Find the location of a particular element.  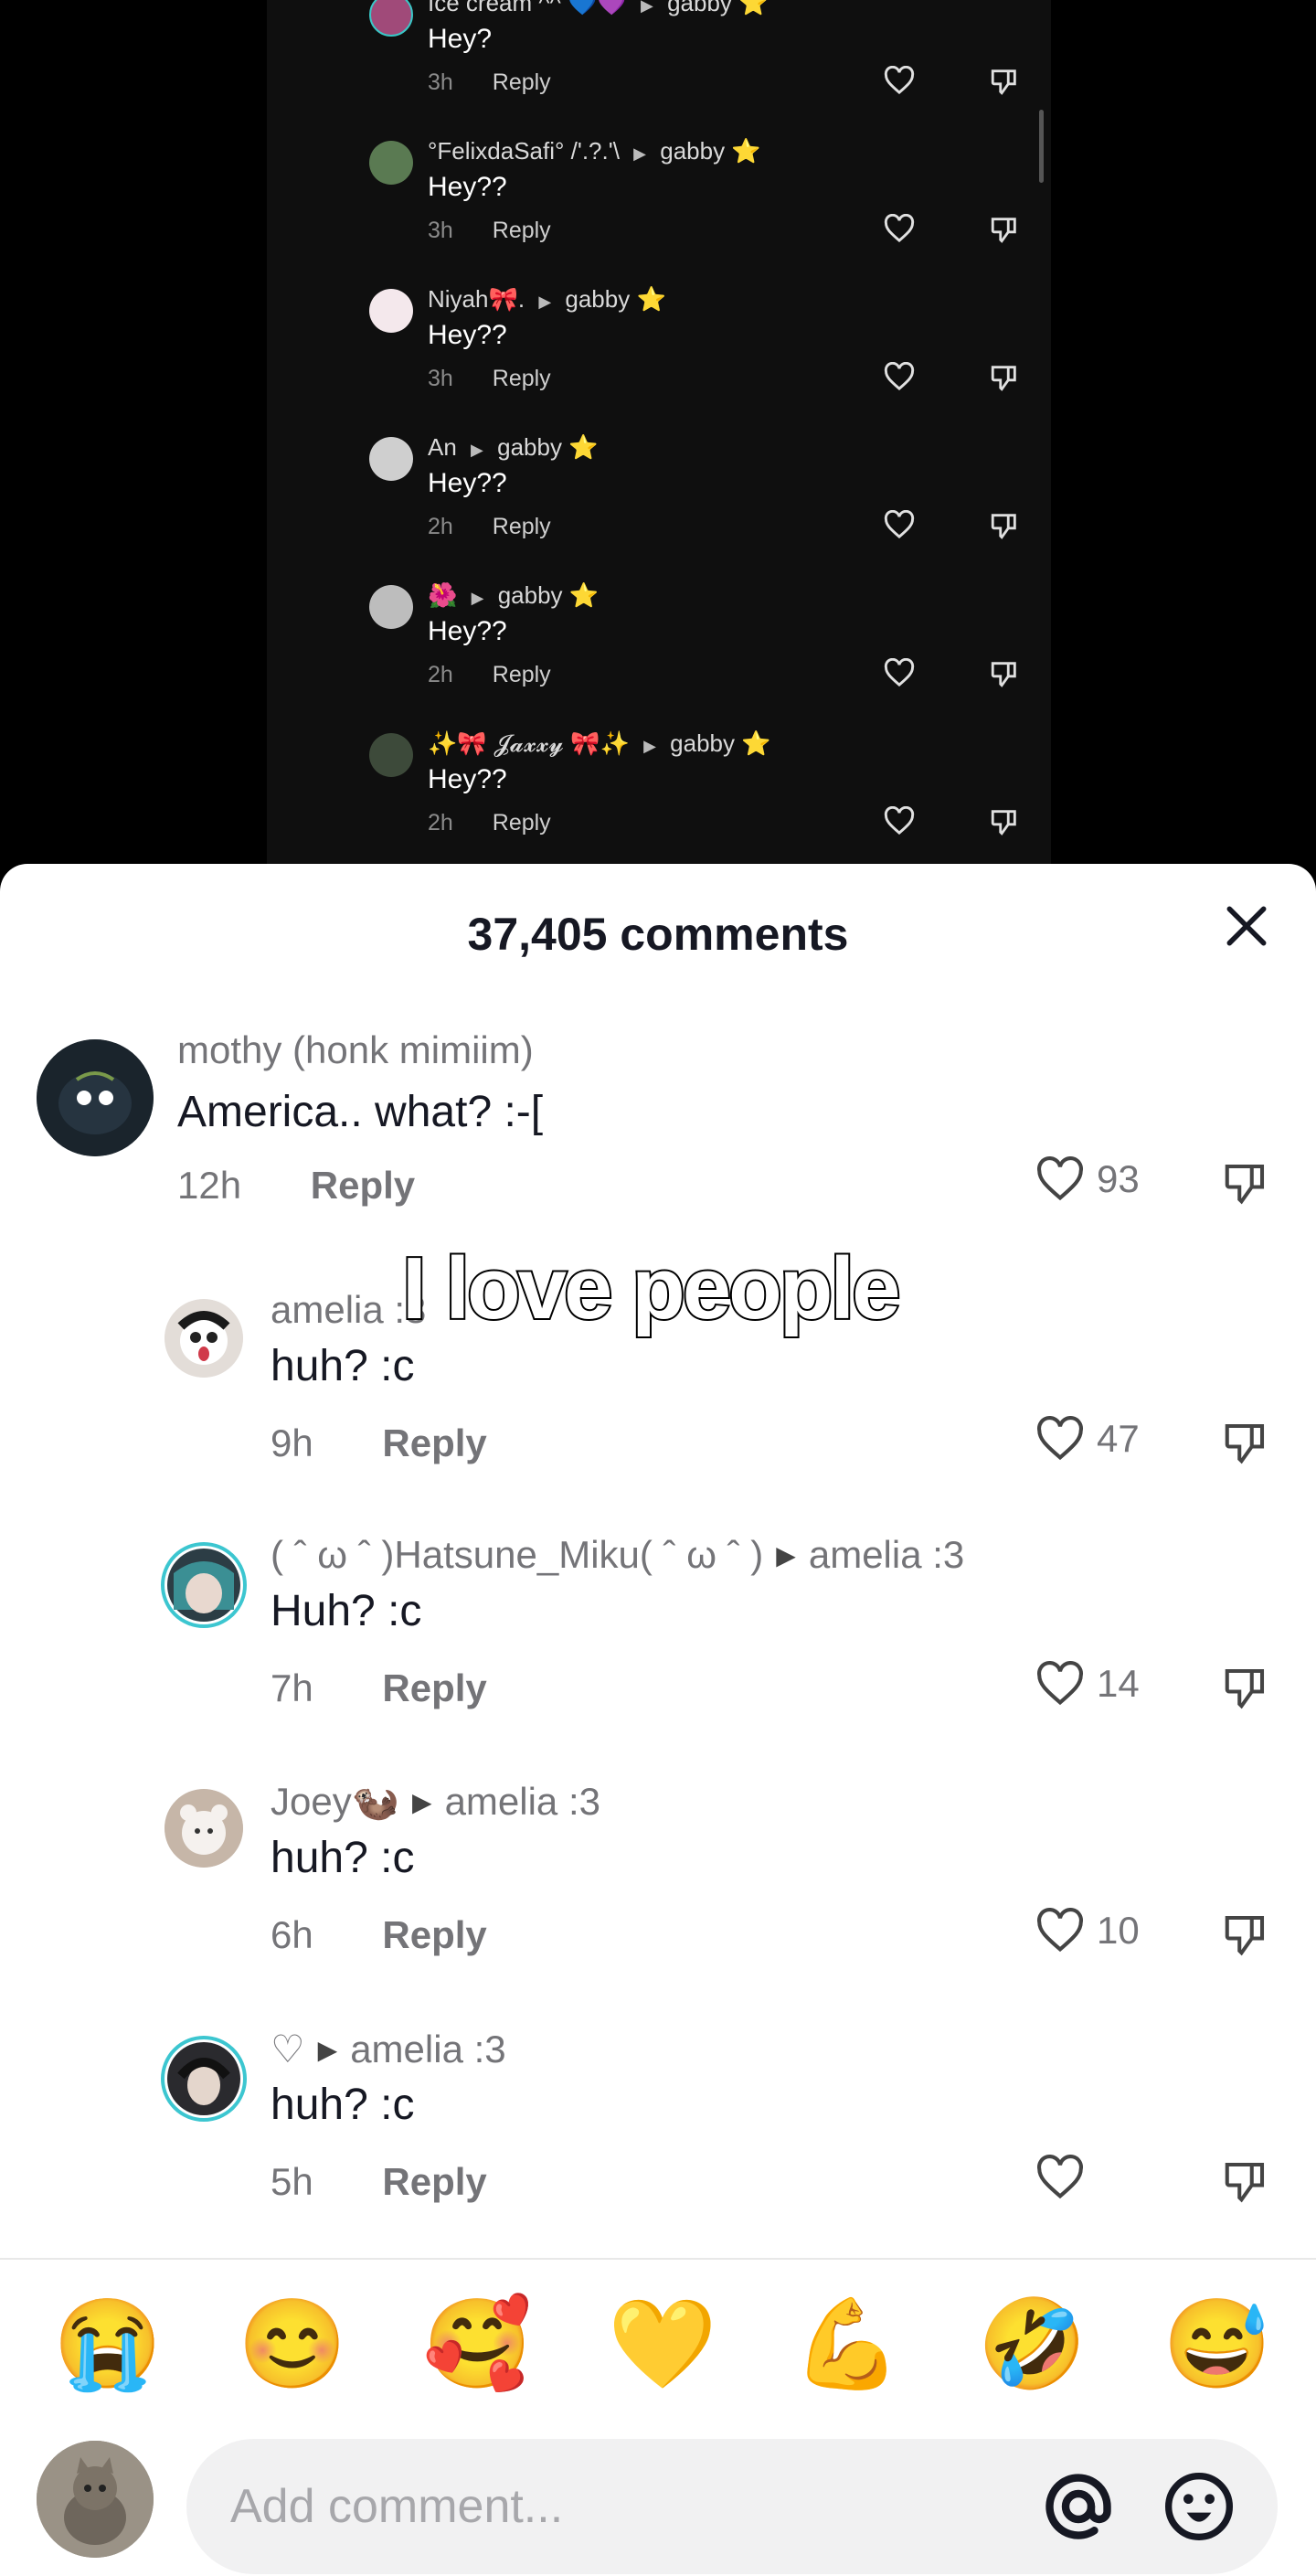

emoji-quick-bar: 😭 😊 🥰 💛 💪 🤣 😅 is located at coordinates (658, 2349).